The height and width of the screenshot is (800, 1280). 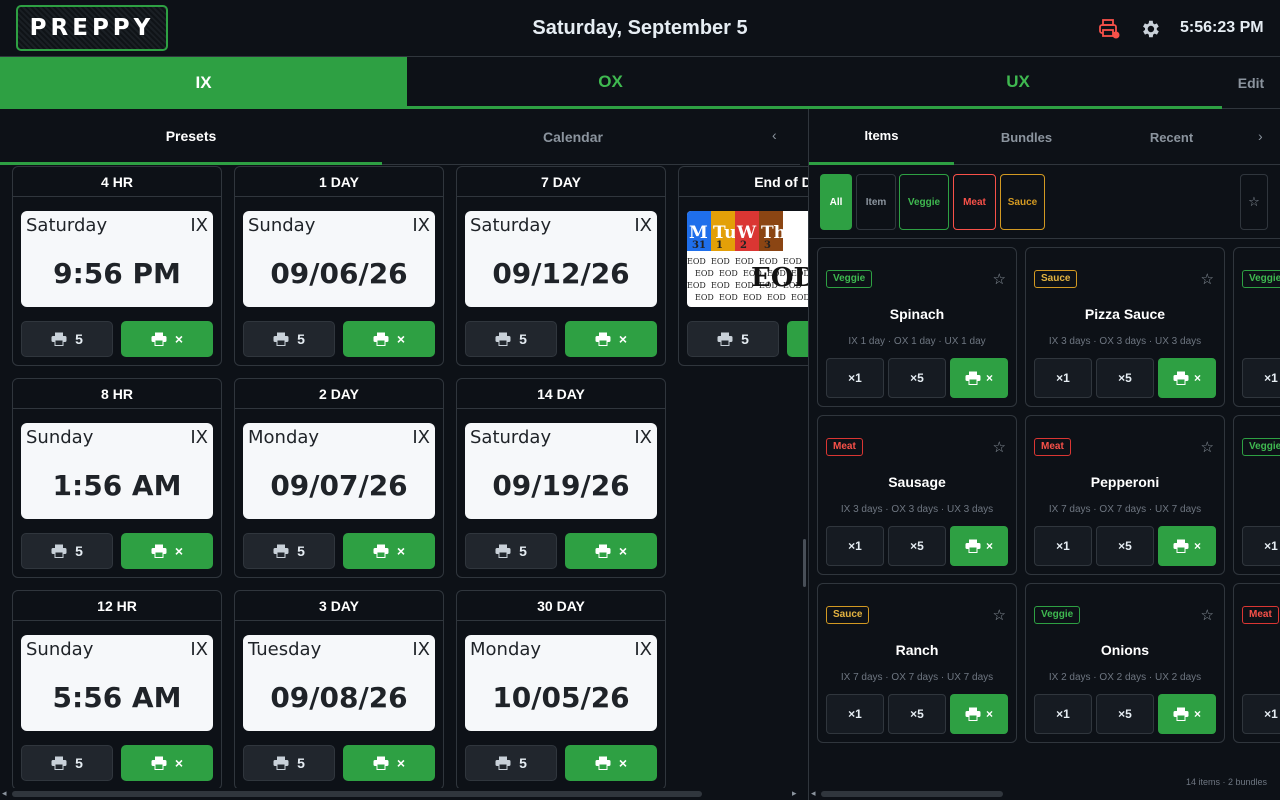 What do you see at coordinates (989, 546) in the screenshot?
I see `print-multiplier: ×` at bounding box center [989, 546].